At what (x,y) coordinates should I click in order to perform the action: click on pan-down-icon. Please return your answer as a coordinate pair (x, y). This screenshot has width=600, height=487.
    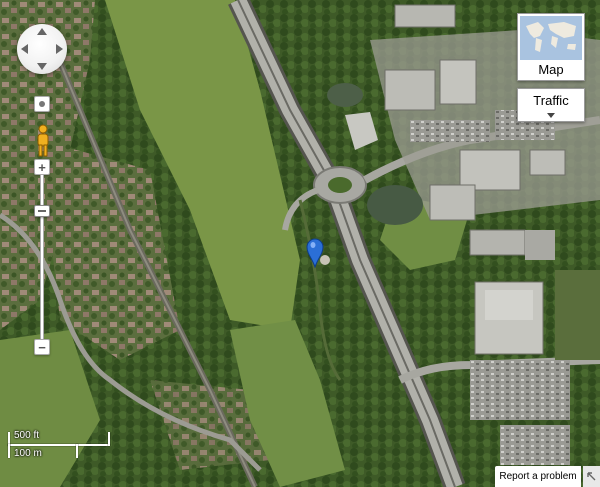
    Looking at the image, I should click on (42, 66).